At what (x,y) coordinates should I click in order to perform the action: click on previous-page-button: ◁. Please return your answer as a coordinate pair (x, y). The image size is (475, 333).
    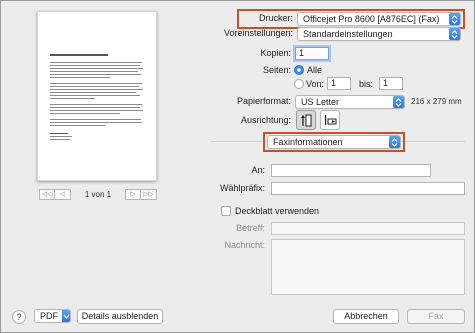
    Looking at the image, I should click on (63, 194).